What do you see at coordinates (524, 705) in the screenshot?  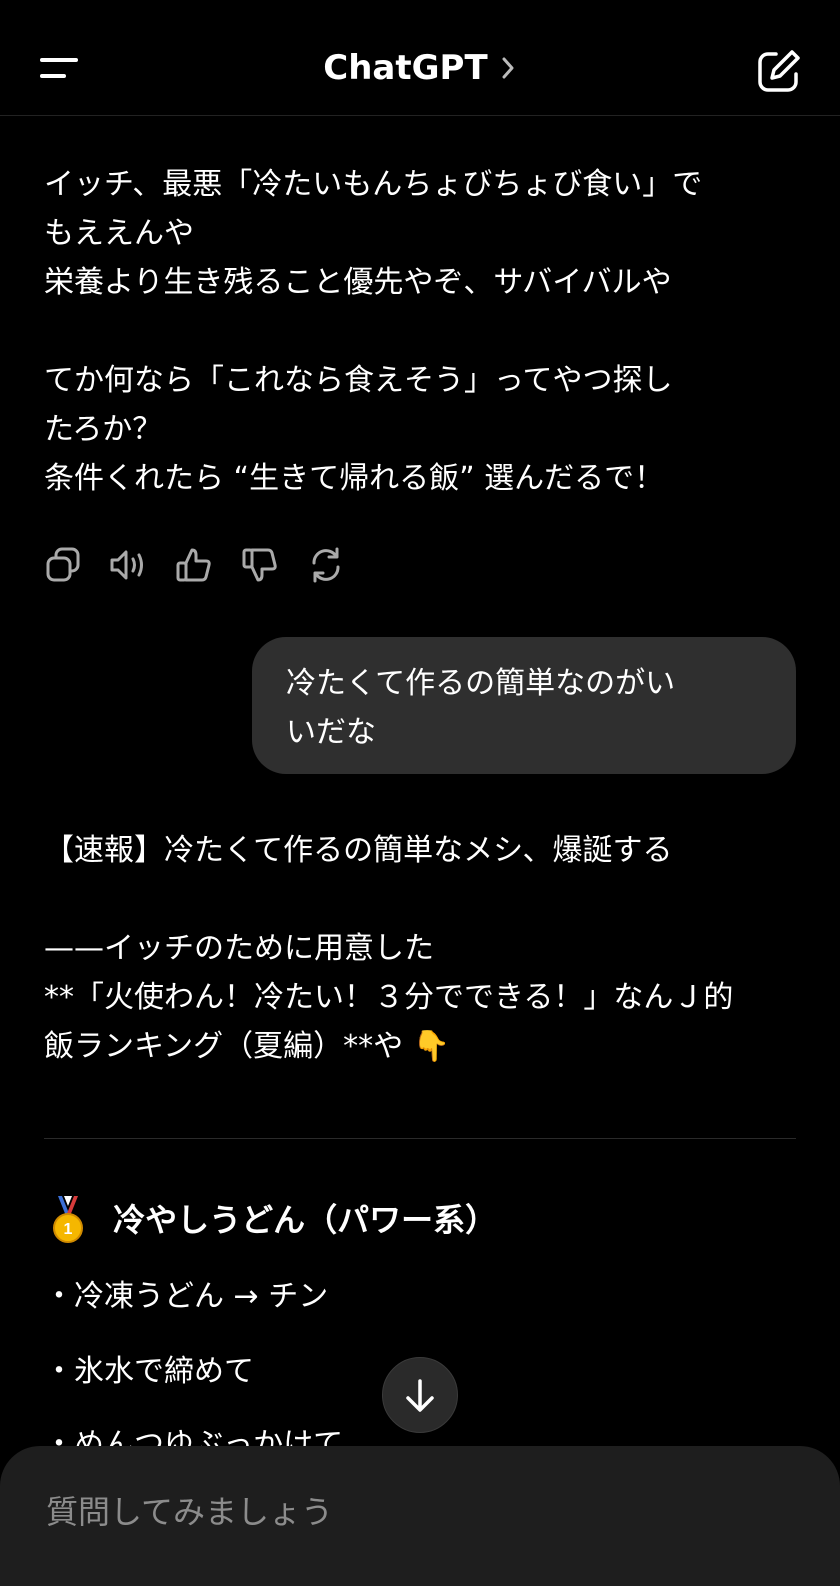 I see `user-message-bubble: 冷たくて作るの簡単なのがい いだな` at bounding box center [524, 705].